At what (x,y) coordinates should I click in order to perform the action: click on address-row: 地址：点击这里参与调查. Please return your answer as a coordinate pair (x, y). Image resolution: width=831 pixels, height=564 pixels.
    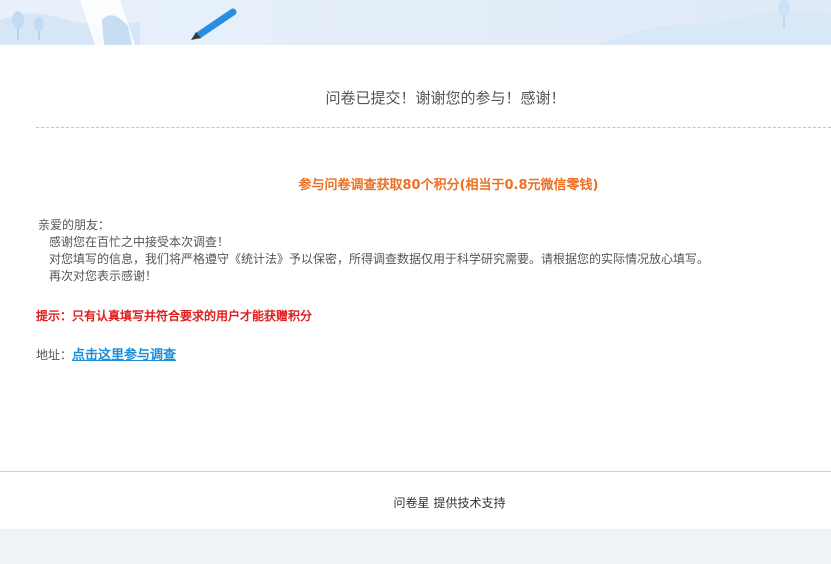
    Looking at the image, I should click on (106, 353).